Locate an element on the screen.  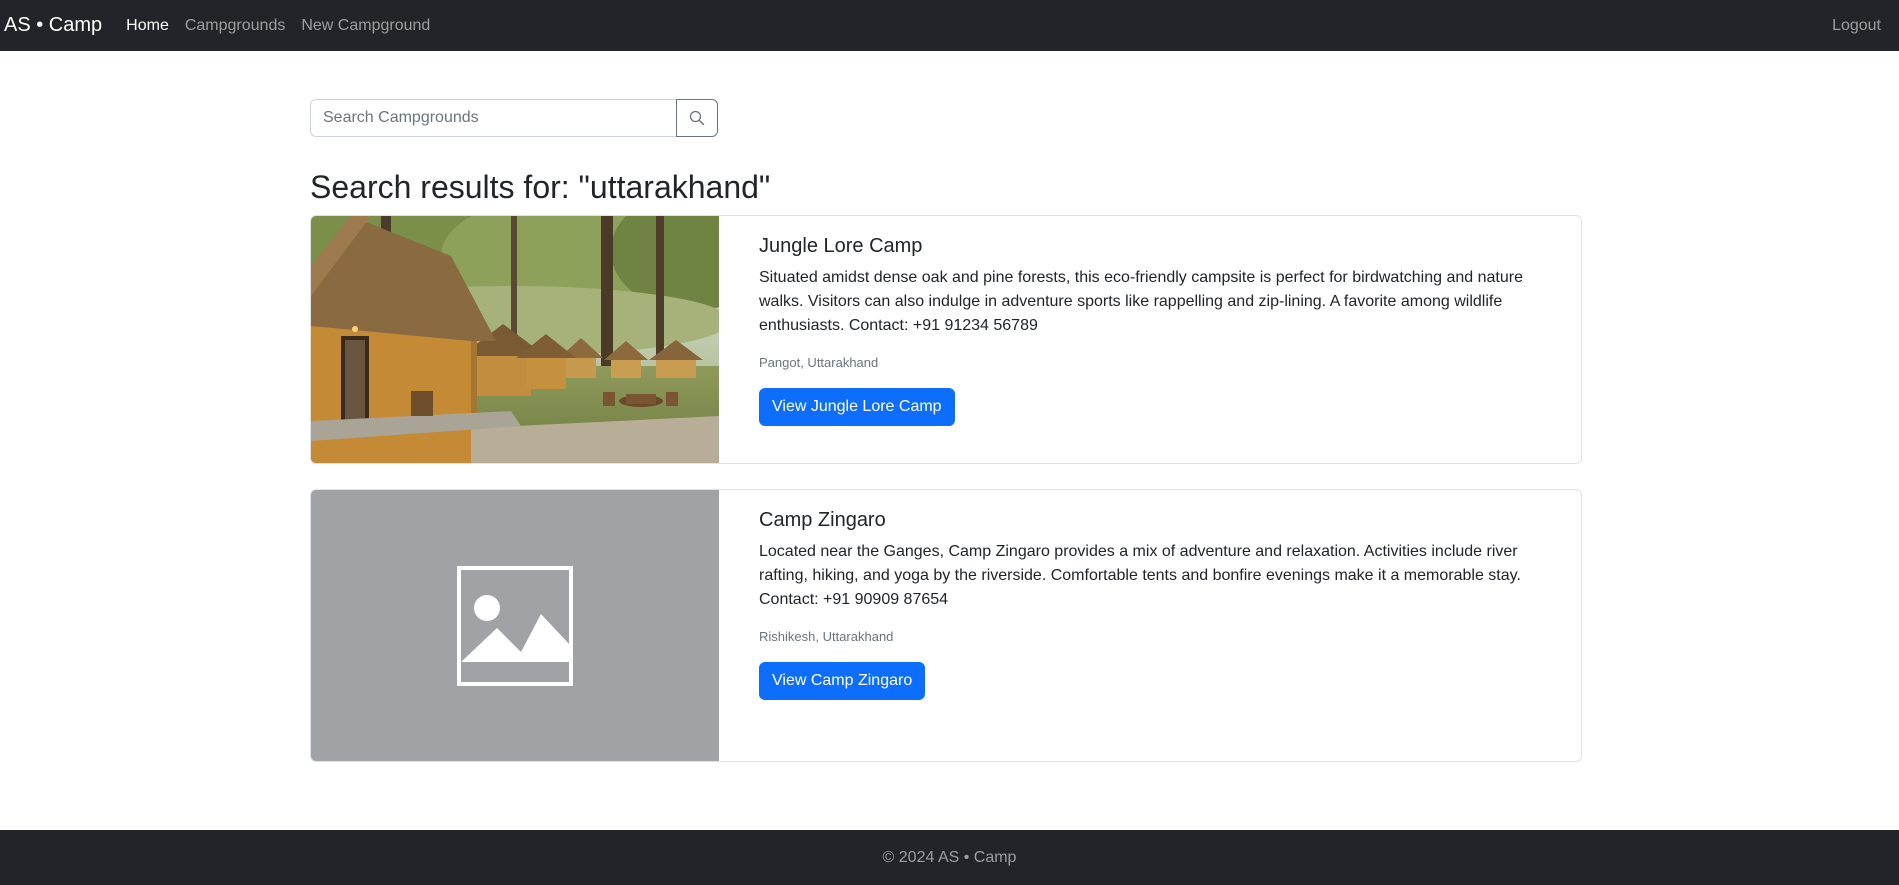
view-campground-button: View Jungle Lore Camp is located at coordinates (857, 407).